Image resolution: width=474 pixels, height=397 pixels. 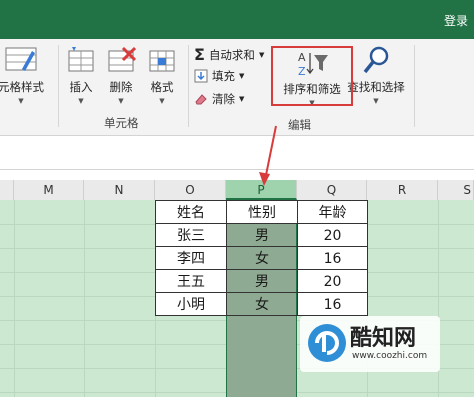 What do you see at coordinates (390, 356) in the screenshot?
I see `watermark-url: www.coozhi.com` at bounding box center [390, 356].